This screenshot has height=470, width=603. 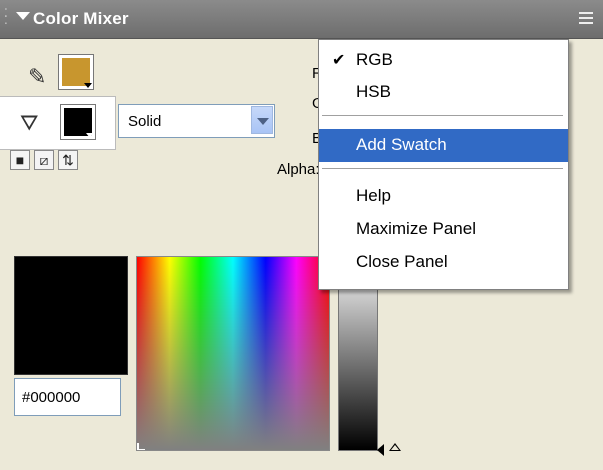 I want to click on fill-color-button, so click(x=78, y=122).